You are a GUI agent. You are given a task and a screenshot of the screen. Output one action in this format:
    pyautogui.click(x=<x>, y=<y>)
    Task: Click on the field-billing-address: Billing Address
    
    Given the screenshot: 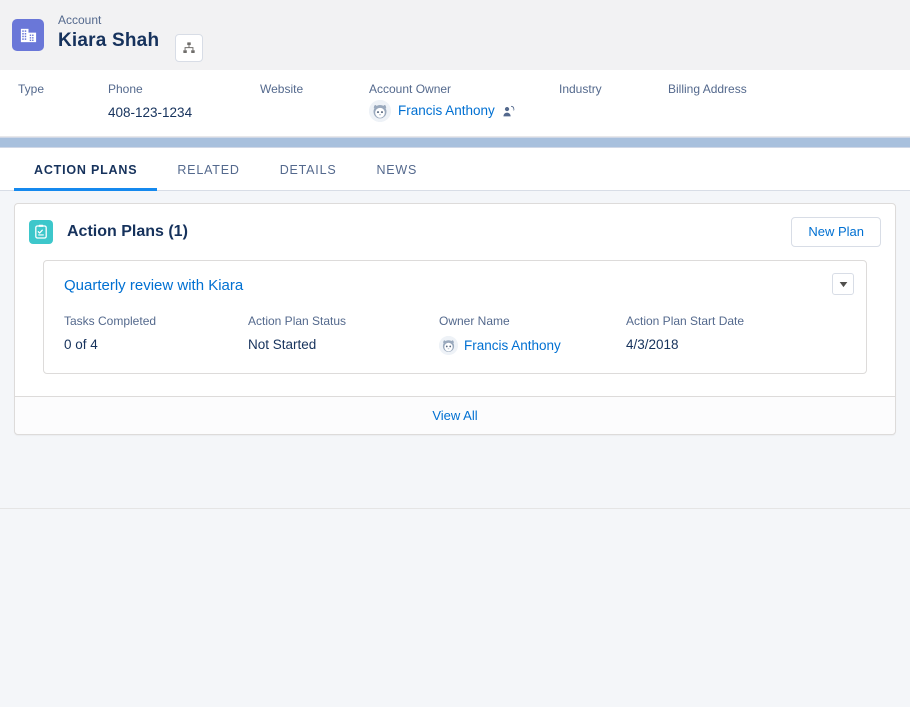 What is the action you would take?
    pyautogui.click(x=707, y=93)
    